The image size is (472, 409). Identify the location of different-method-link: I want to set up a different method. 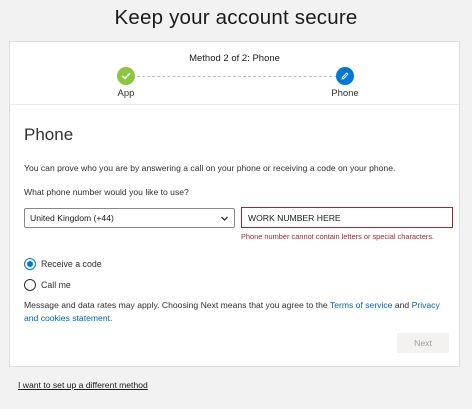
(83, 385).